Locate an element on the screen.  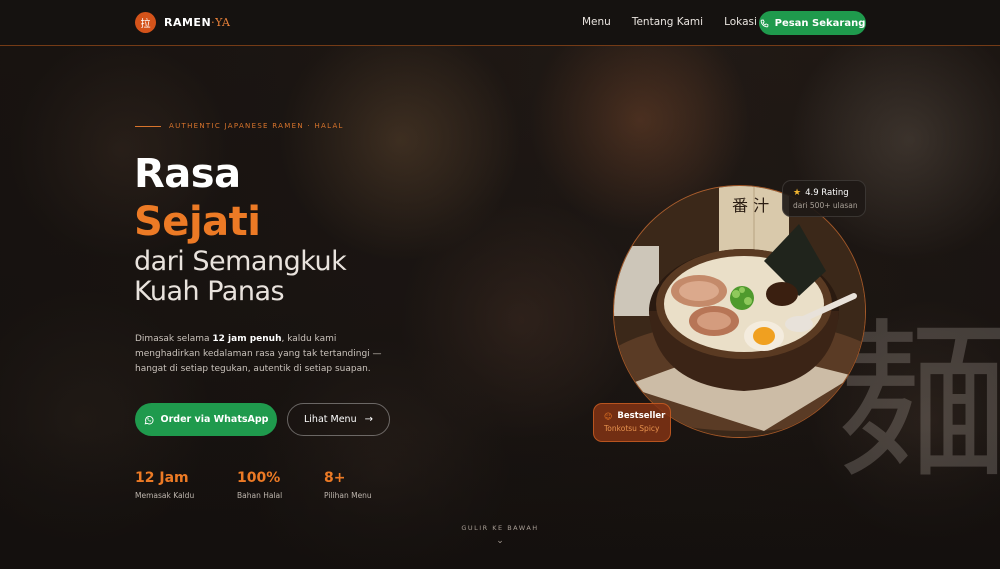
ramen-bowl-image: 番 汁 is located at coordinates (739, 311).